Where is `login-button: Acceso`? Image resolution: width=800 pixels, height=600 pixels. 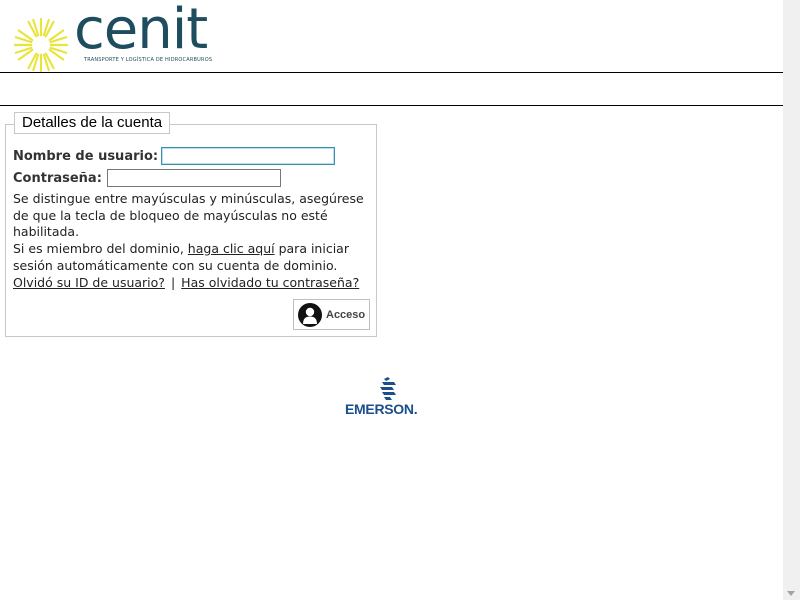 login-button: Acceso is located at coordinates (331, 314).